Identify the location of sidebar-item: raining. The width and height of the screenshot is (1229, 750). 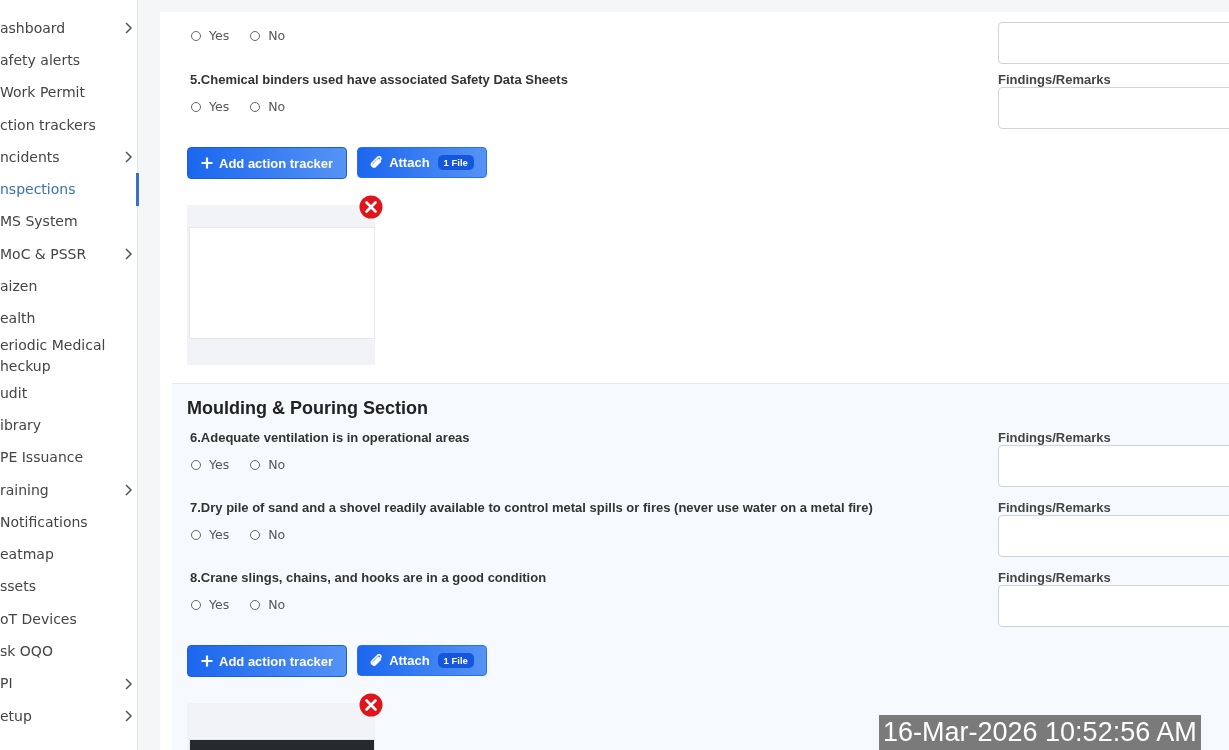
(68, 490).